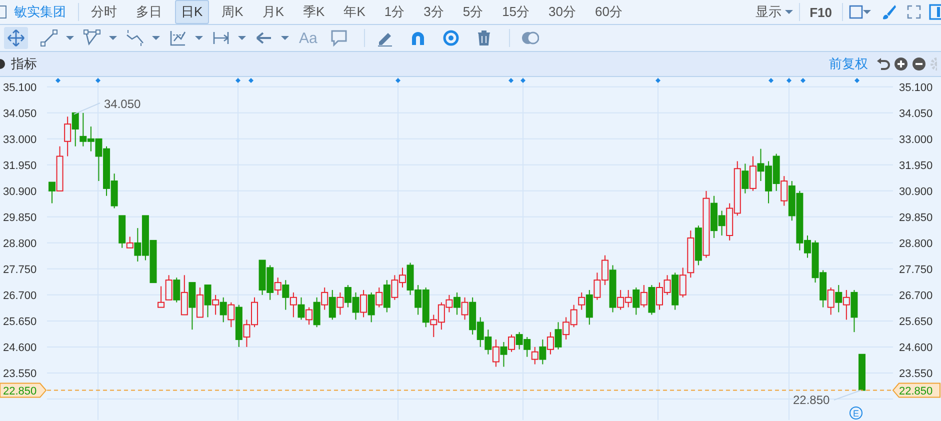 Image resolution: width=941 pixels, height=421 pixels. What do you see at coordinates (451, 38) in the screenshot?
I see `target-icon` at bounding box center [451, 38].